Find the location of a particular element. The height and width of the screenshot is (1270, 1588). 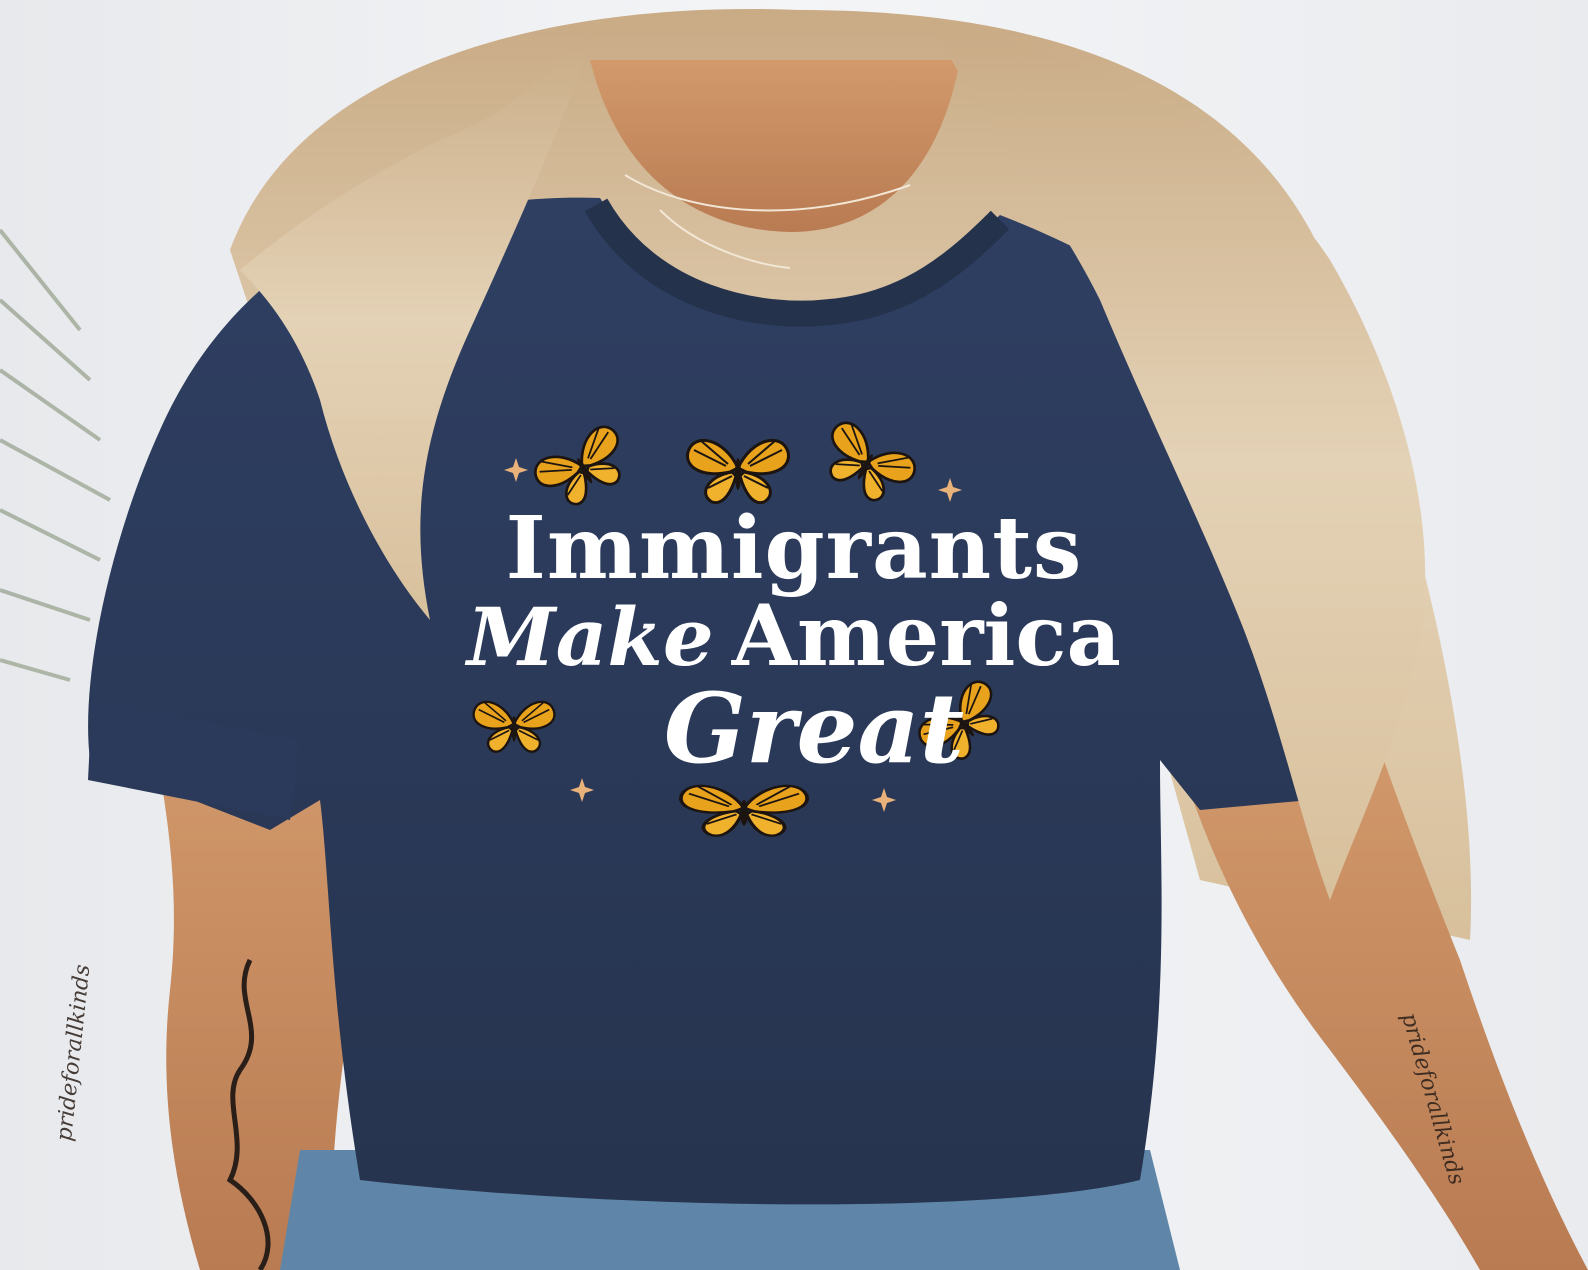

shirt-text-line3: Great is located at coordinates (814, 728).